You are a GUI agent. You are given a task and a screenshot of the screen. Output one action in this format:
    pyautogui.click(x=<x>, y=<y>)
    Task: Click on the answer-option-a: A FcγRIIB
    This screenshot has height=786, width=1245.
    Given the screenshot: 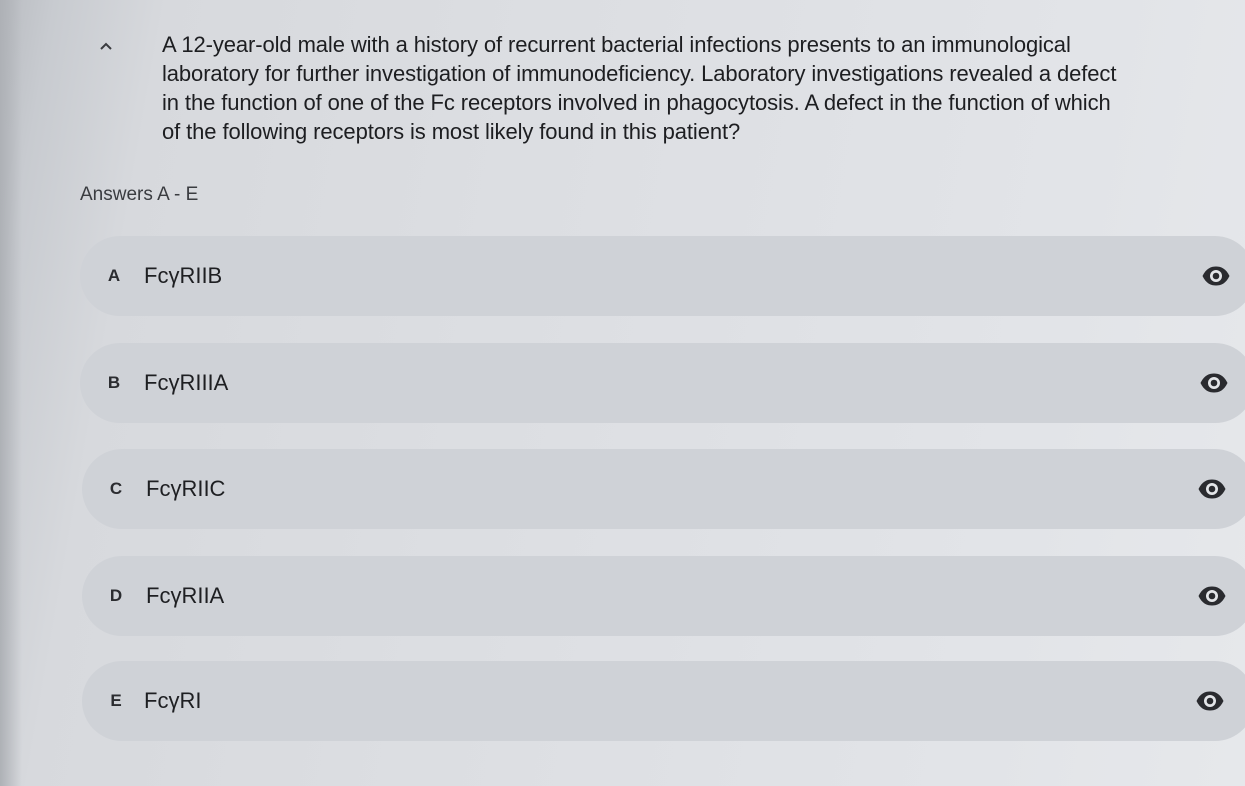 What is the action you would take?
    pyautogui.click(x=662, y=276)
    